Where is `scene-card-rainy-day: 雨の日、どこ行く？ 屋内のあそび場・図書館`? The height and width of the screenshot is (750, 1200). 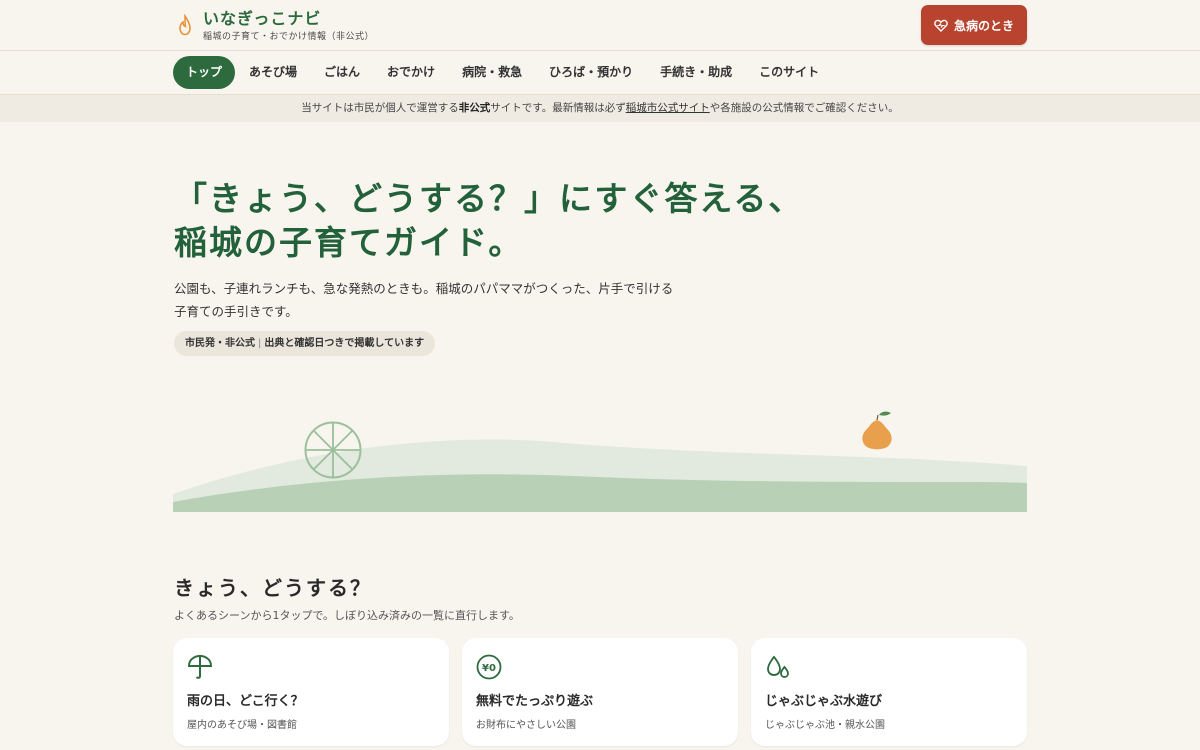
scene-card-rainy-day: 雨の日、どこ行く？ 屋内のあそび場・図書館 is located at coordinates (311, 692).